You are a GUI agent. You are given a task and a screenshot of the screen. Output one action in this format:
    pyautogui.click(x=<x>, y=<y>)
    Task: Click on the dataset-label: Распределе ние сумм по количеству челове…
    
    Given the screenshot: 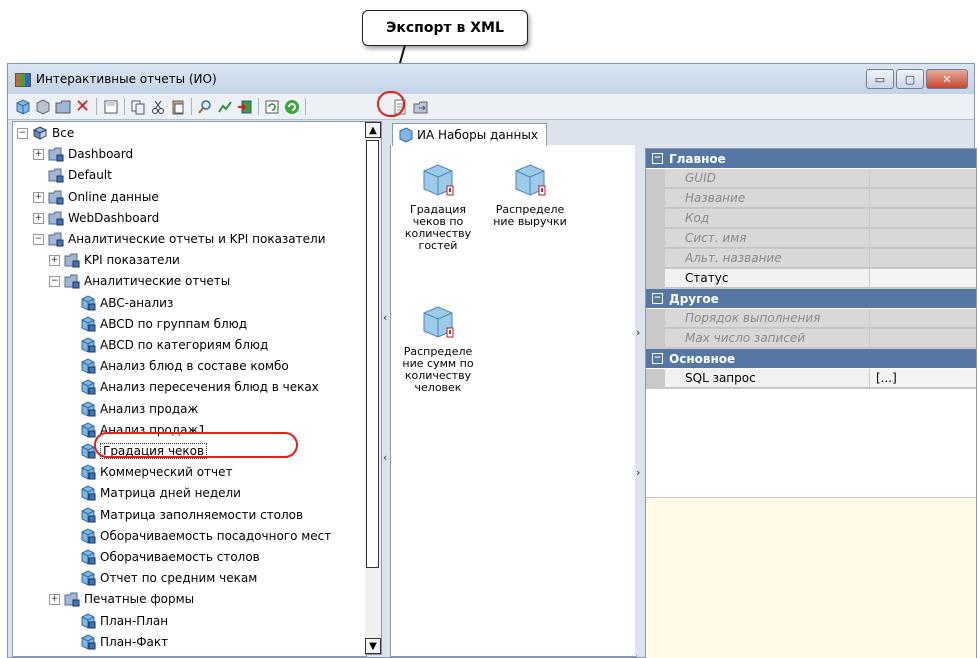 What is the action you would take?
    pyautogui.click(x=438, y=369)
    